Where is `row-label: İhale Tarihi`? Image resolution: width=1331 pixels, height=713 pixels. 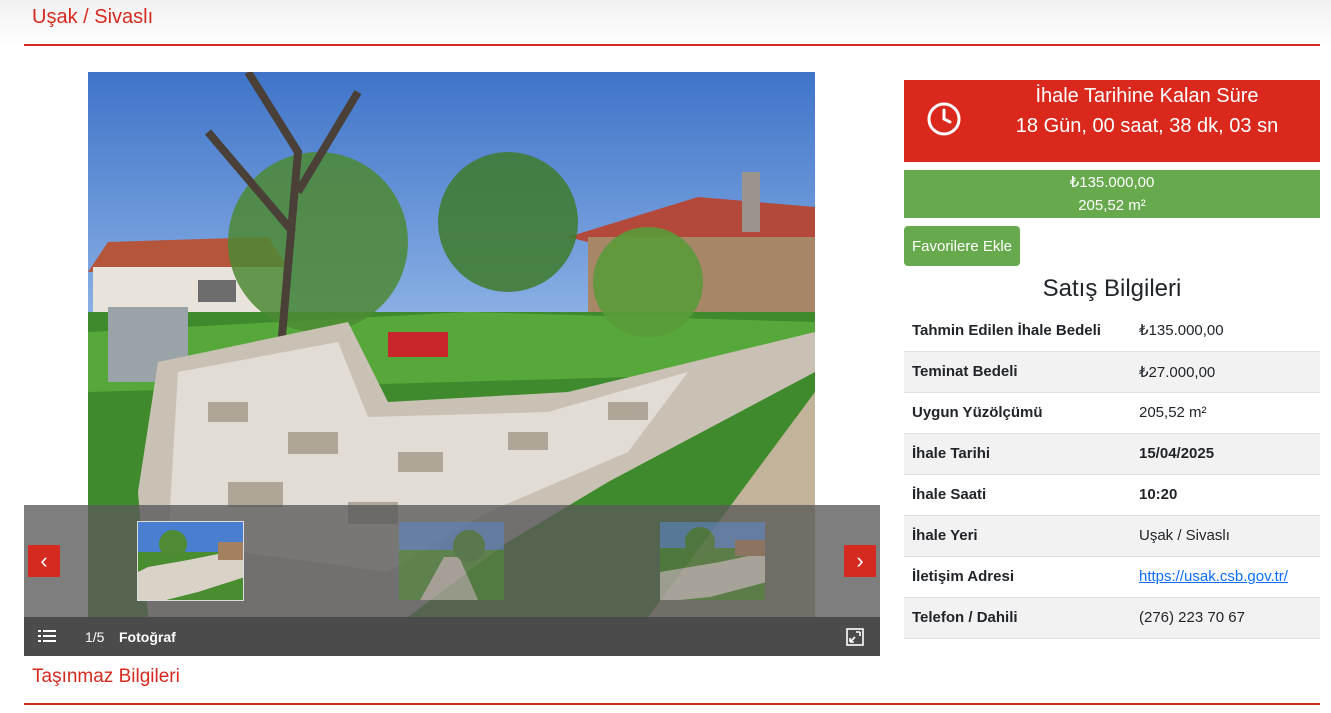 row-label: İhale Tarihi is located at coordinates (951, 453).